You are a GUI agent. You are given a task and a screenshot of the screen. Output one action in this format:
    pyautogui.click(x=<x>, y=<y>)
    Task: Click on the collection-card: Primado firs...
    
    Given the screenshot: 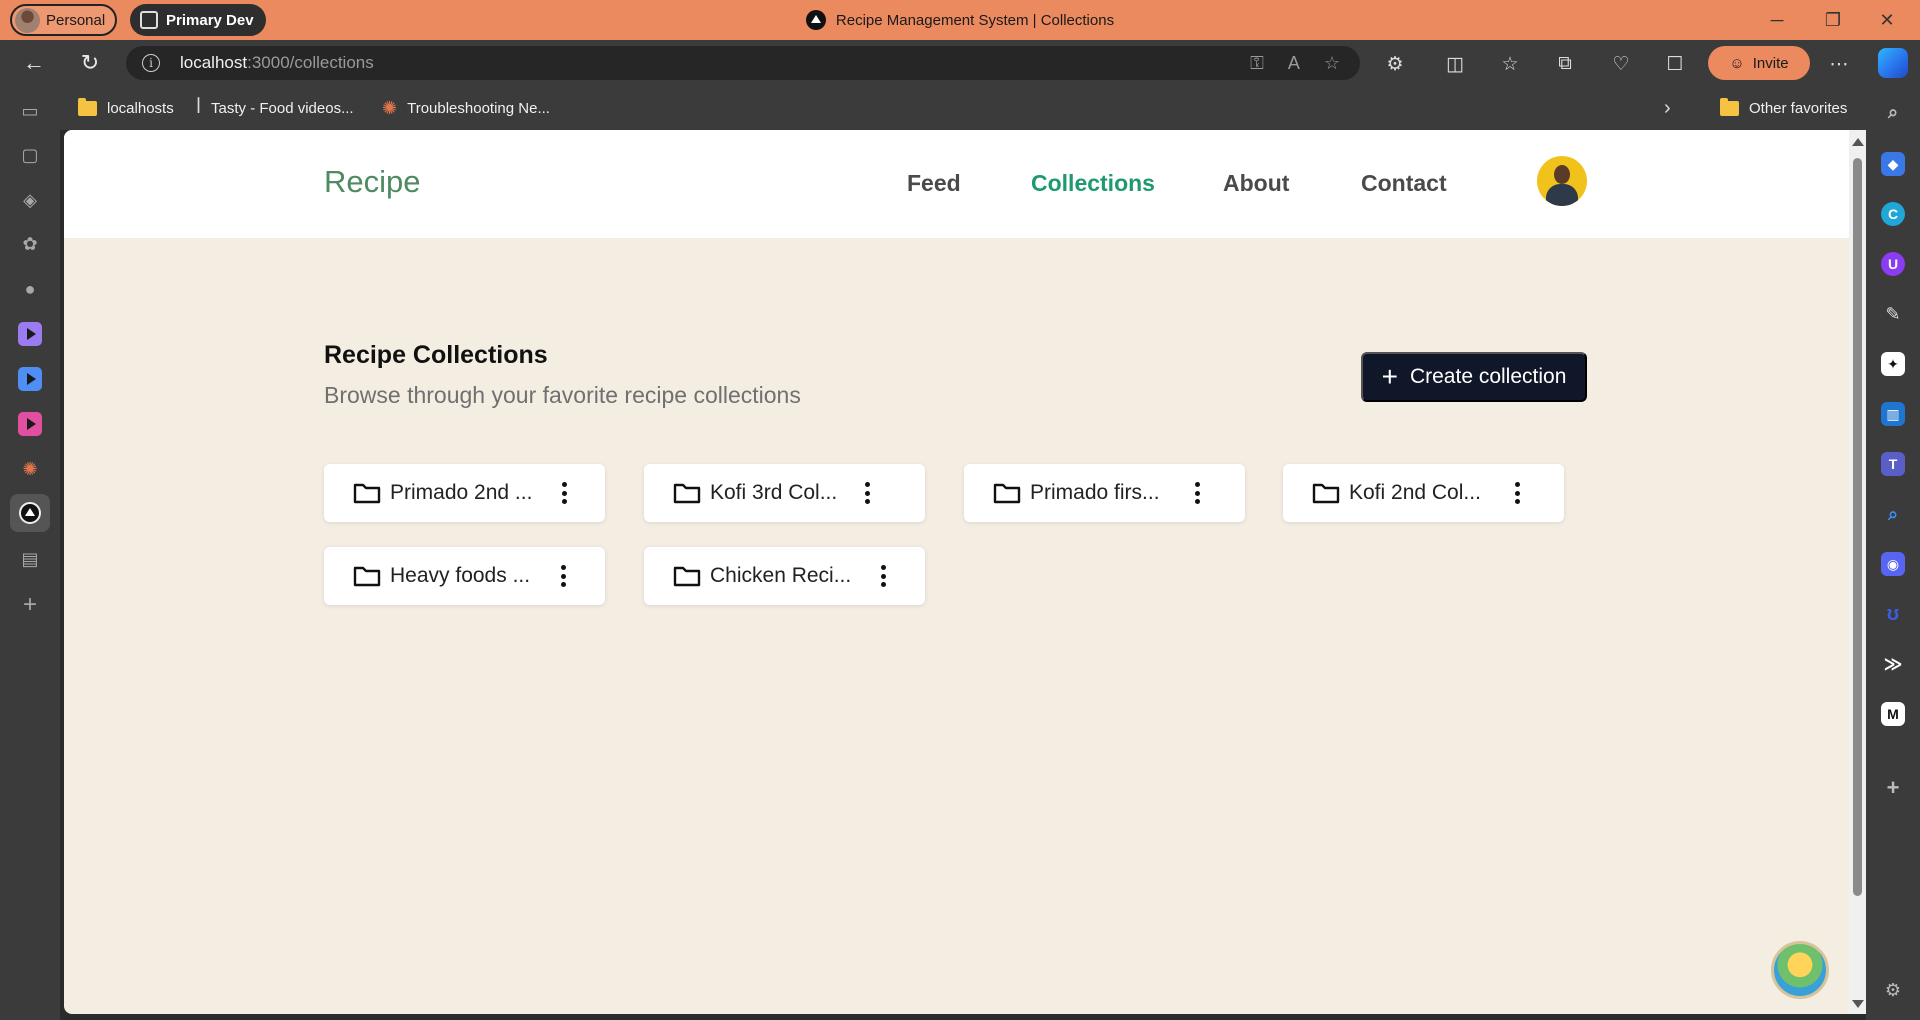 What is the action you would take?
    pyautogui.click(x=1104, y=493)
    